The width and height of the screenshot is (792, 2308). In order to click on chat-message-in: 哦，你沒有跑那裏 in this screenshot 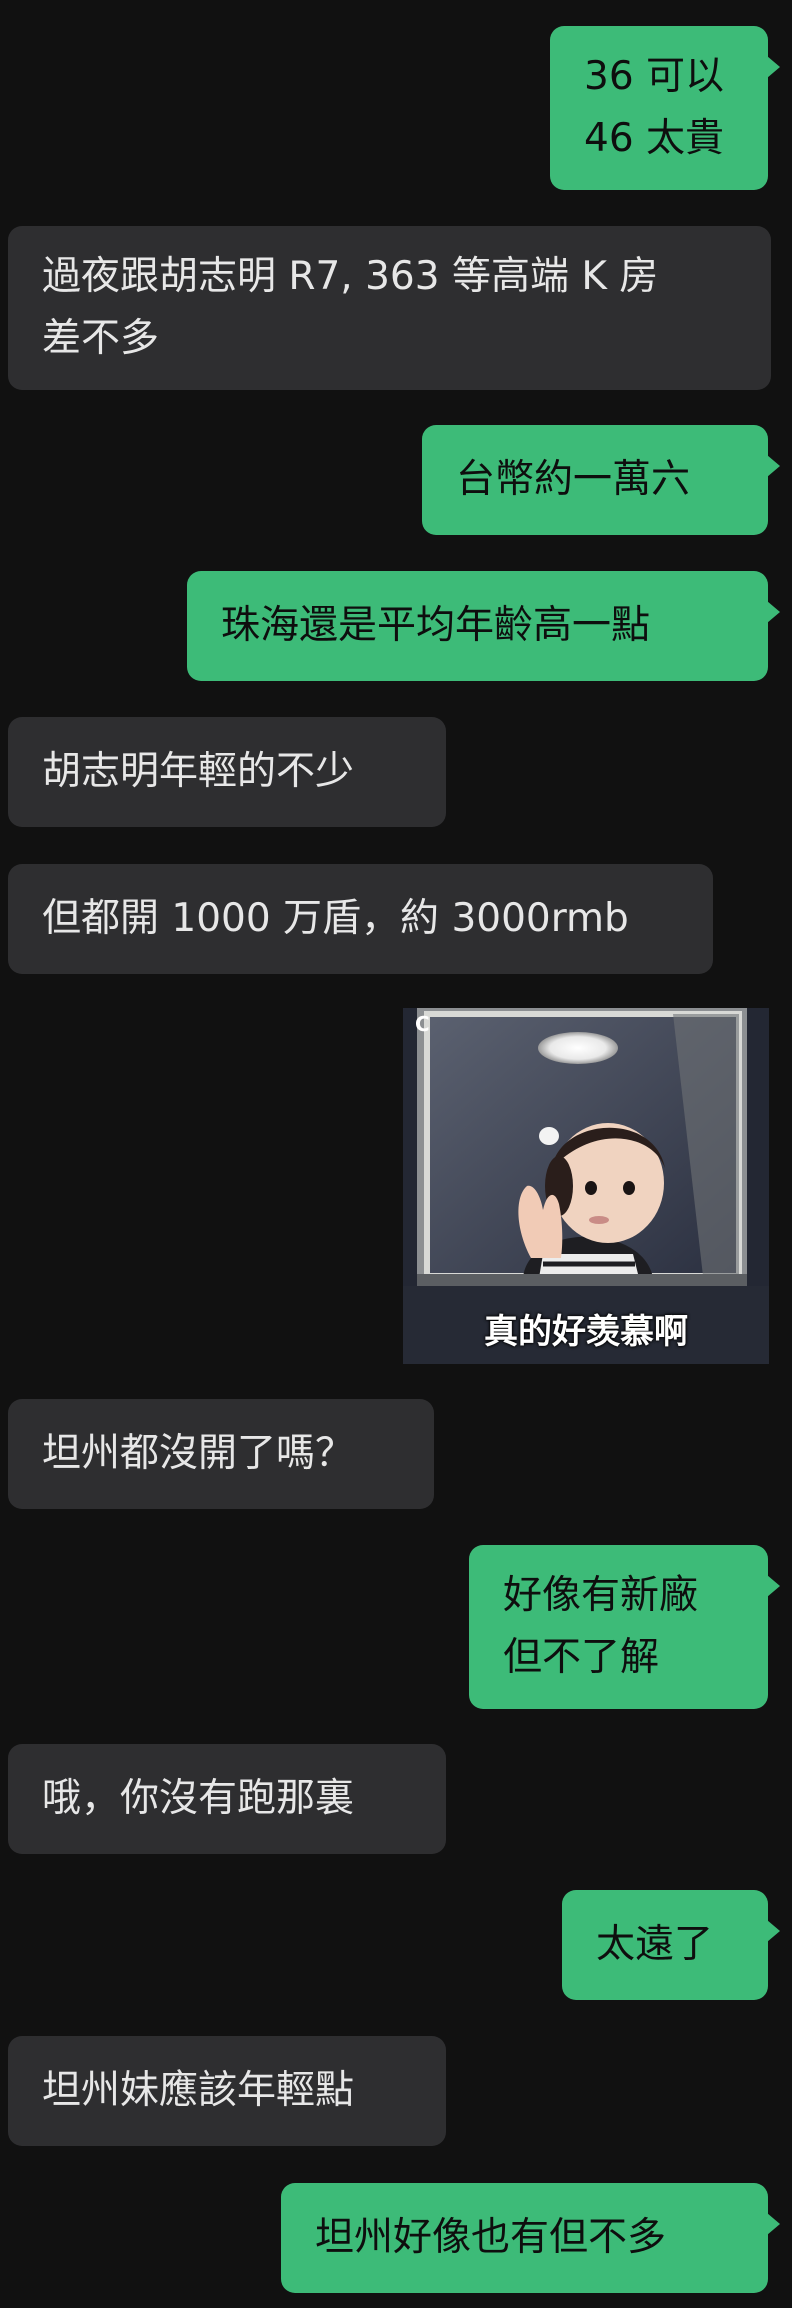, I will do `click(227, 1799)`.